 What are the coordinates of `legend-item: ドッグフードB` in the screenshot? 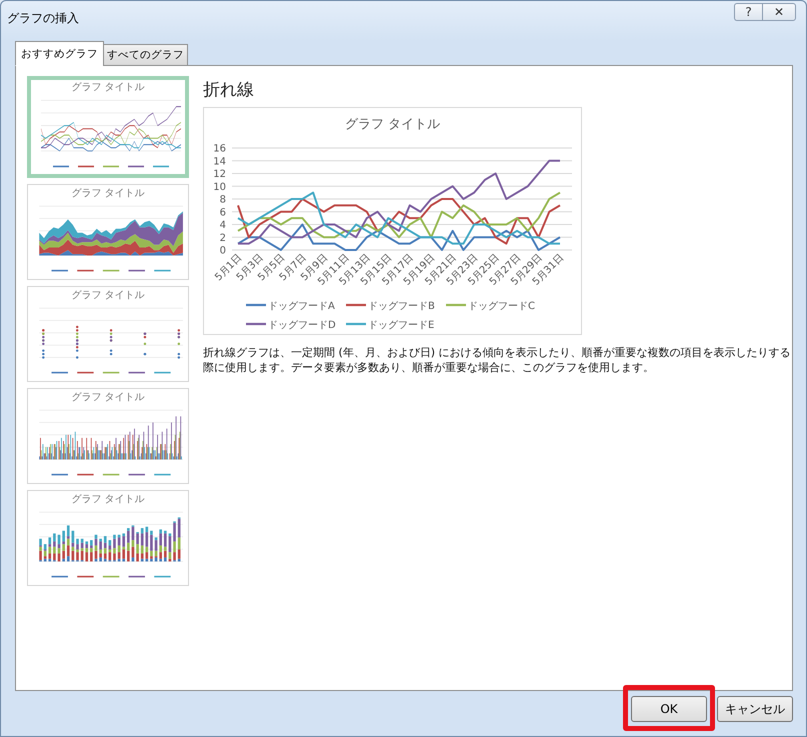 It's located at (390, 306).